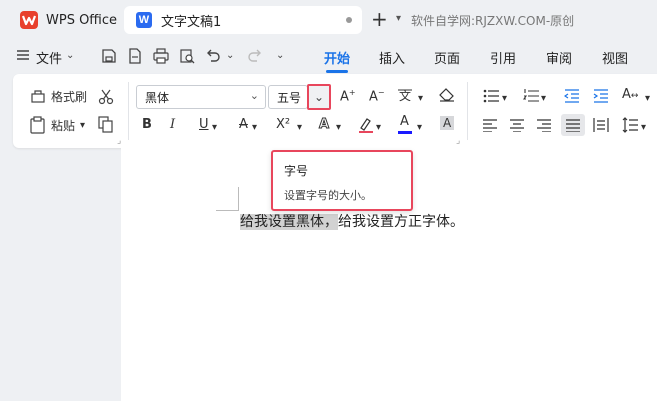 This screenshot has height=401, width=657. What do you see at coordinates (49, 57) in the screenshot?
I see `file-menu: 文件` at bounding box center [49, 57].